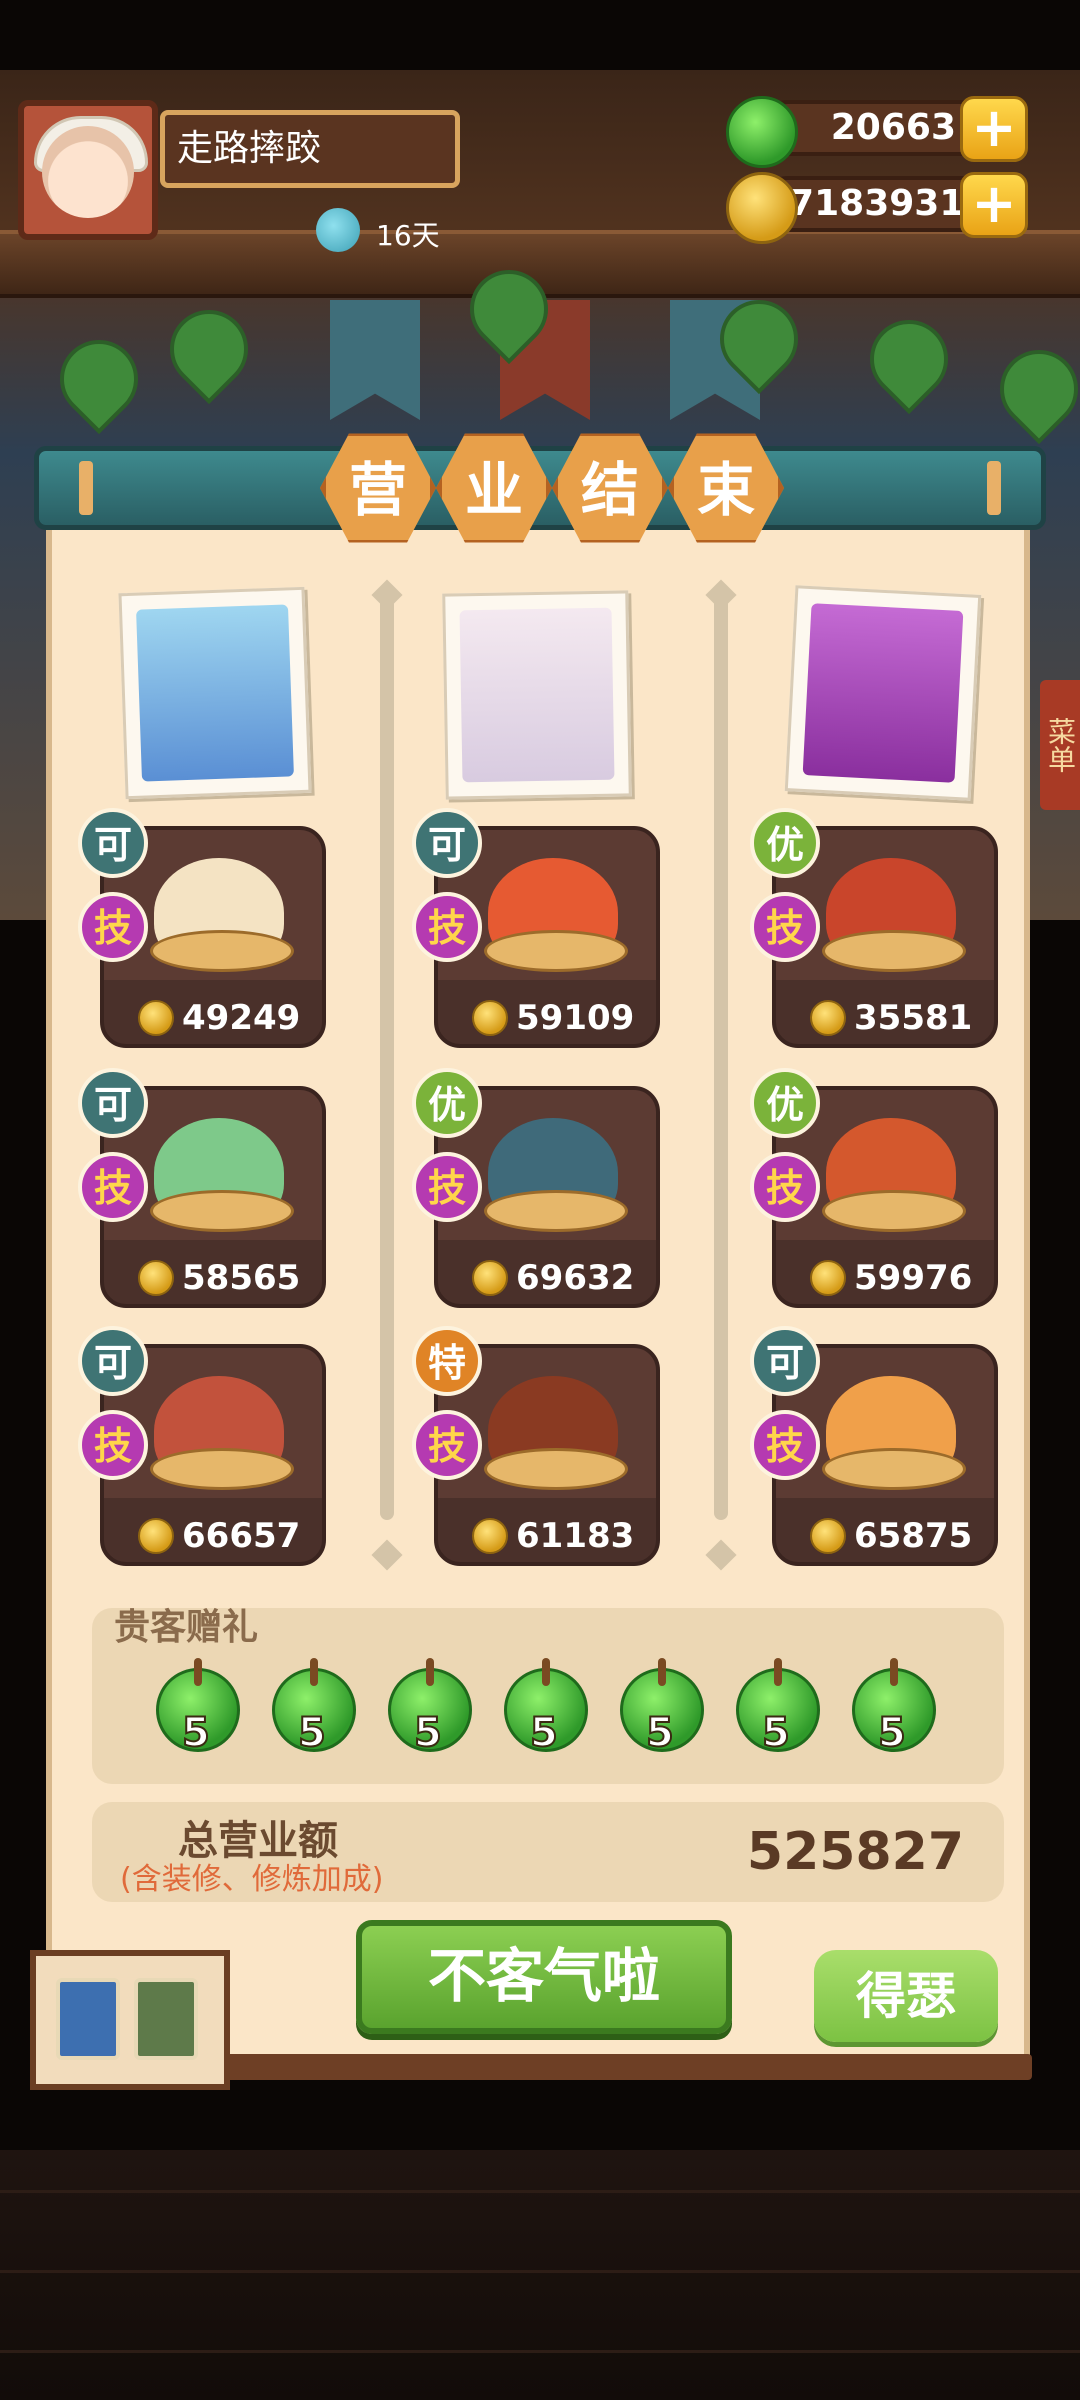 This screenshot has height=2400, width=1080. Describe the element at coordinates (913, 1018) in the screenshot. I see `dish-value: 35581` at that location.